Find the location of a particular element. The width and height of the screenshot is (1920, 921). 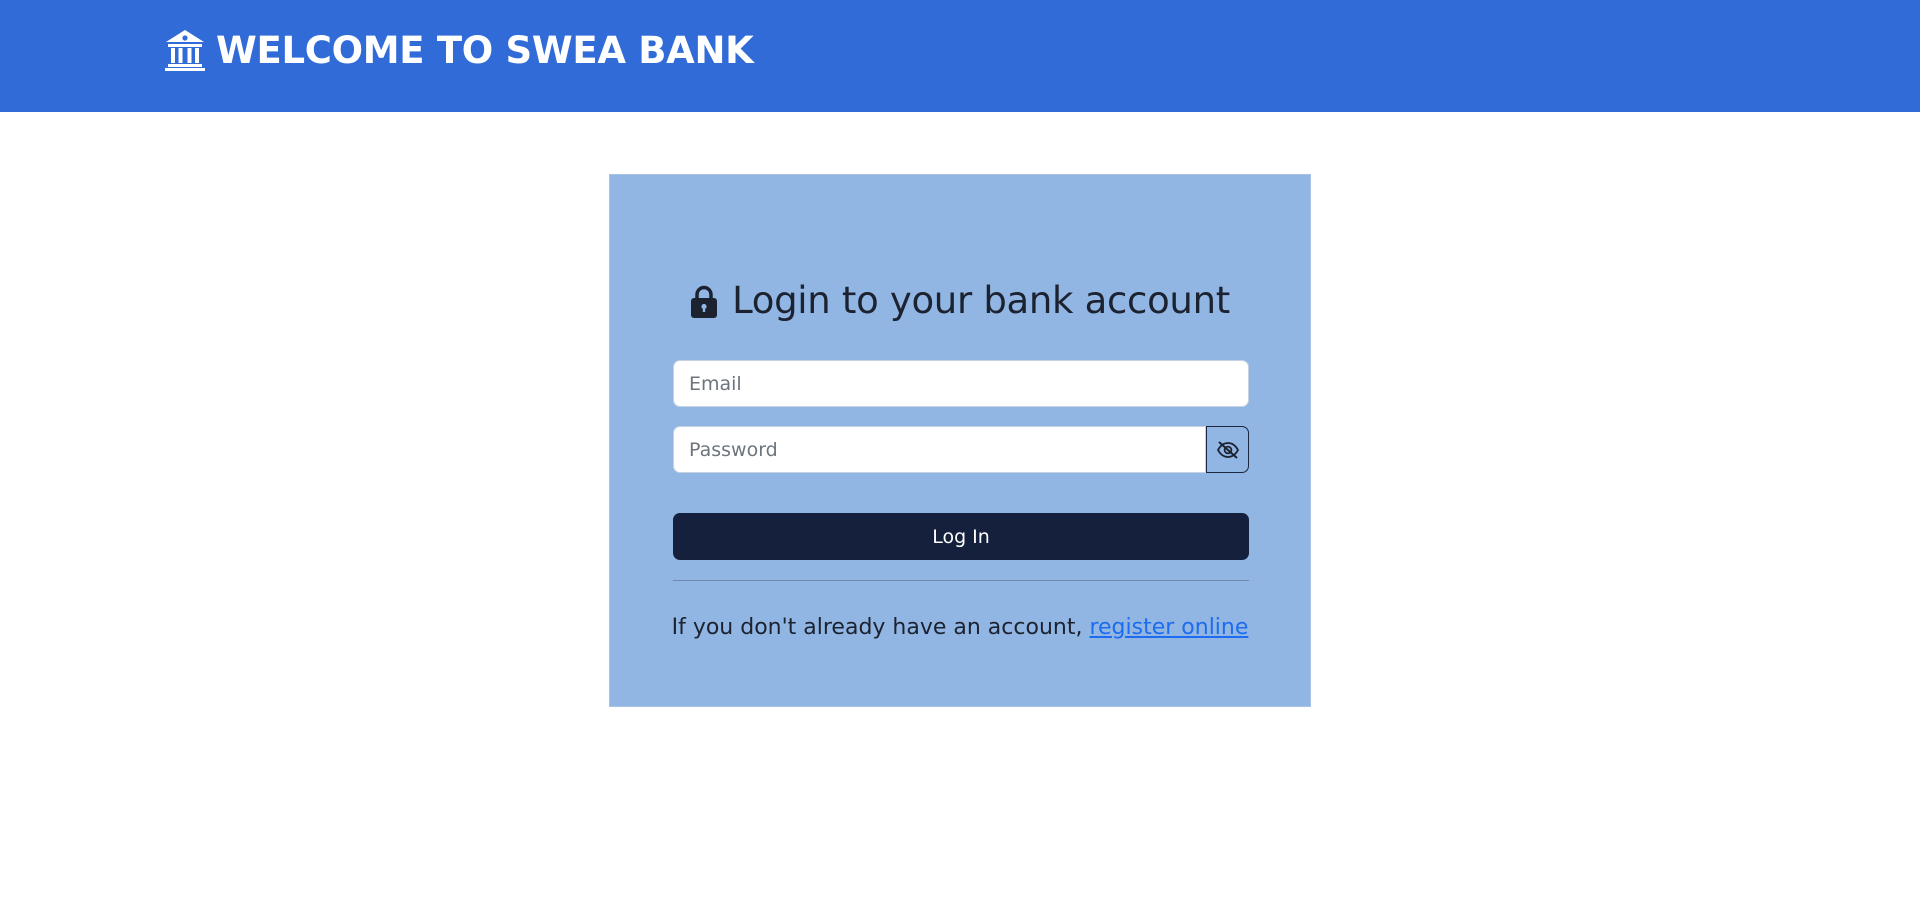

email-field is located at coordinates (961, 383).